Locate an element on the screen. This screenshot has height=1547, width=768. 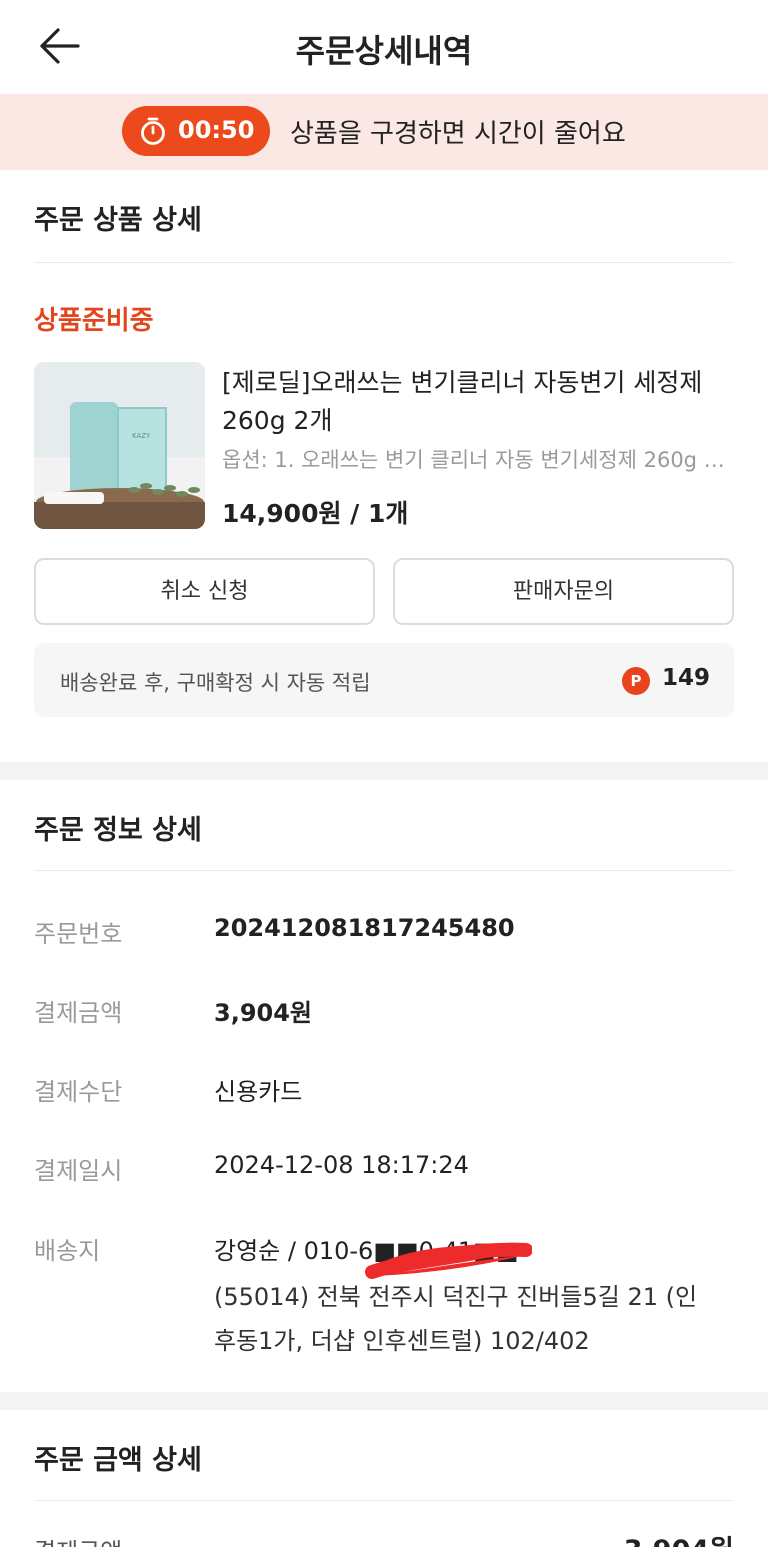
timer-badge: 00:50 is located at coordinates (196, 131).